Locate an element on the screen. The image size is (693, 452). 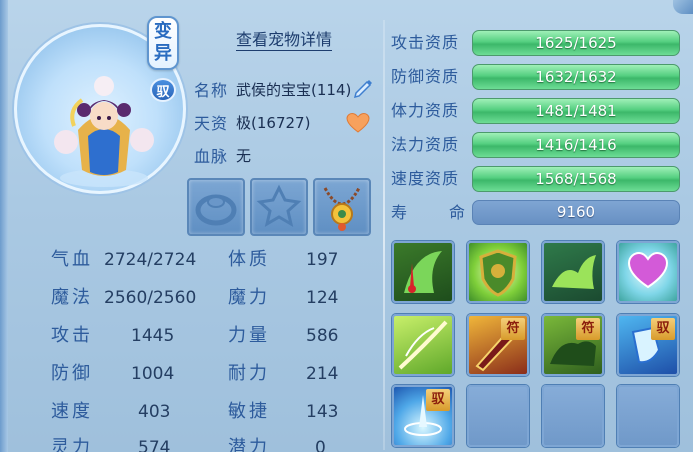
mutant-badge: 变 异 is located at coordinates (163, 43).